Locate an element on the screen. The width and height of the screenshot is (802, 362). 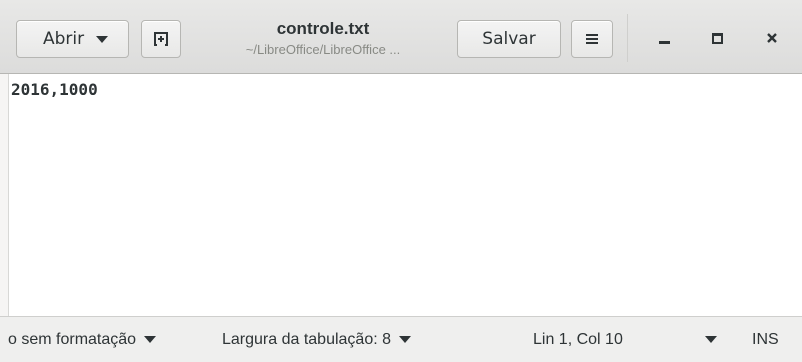
new-document-icon is located at coordinates (161, 39).